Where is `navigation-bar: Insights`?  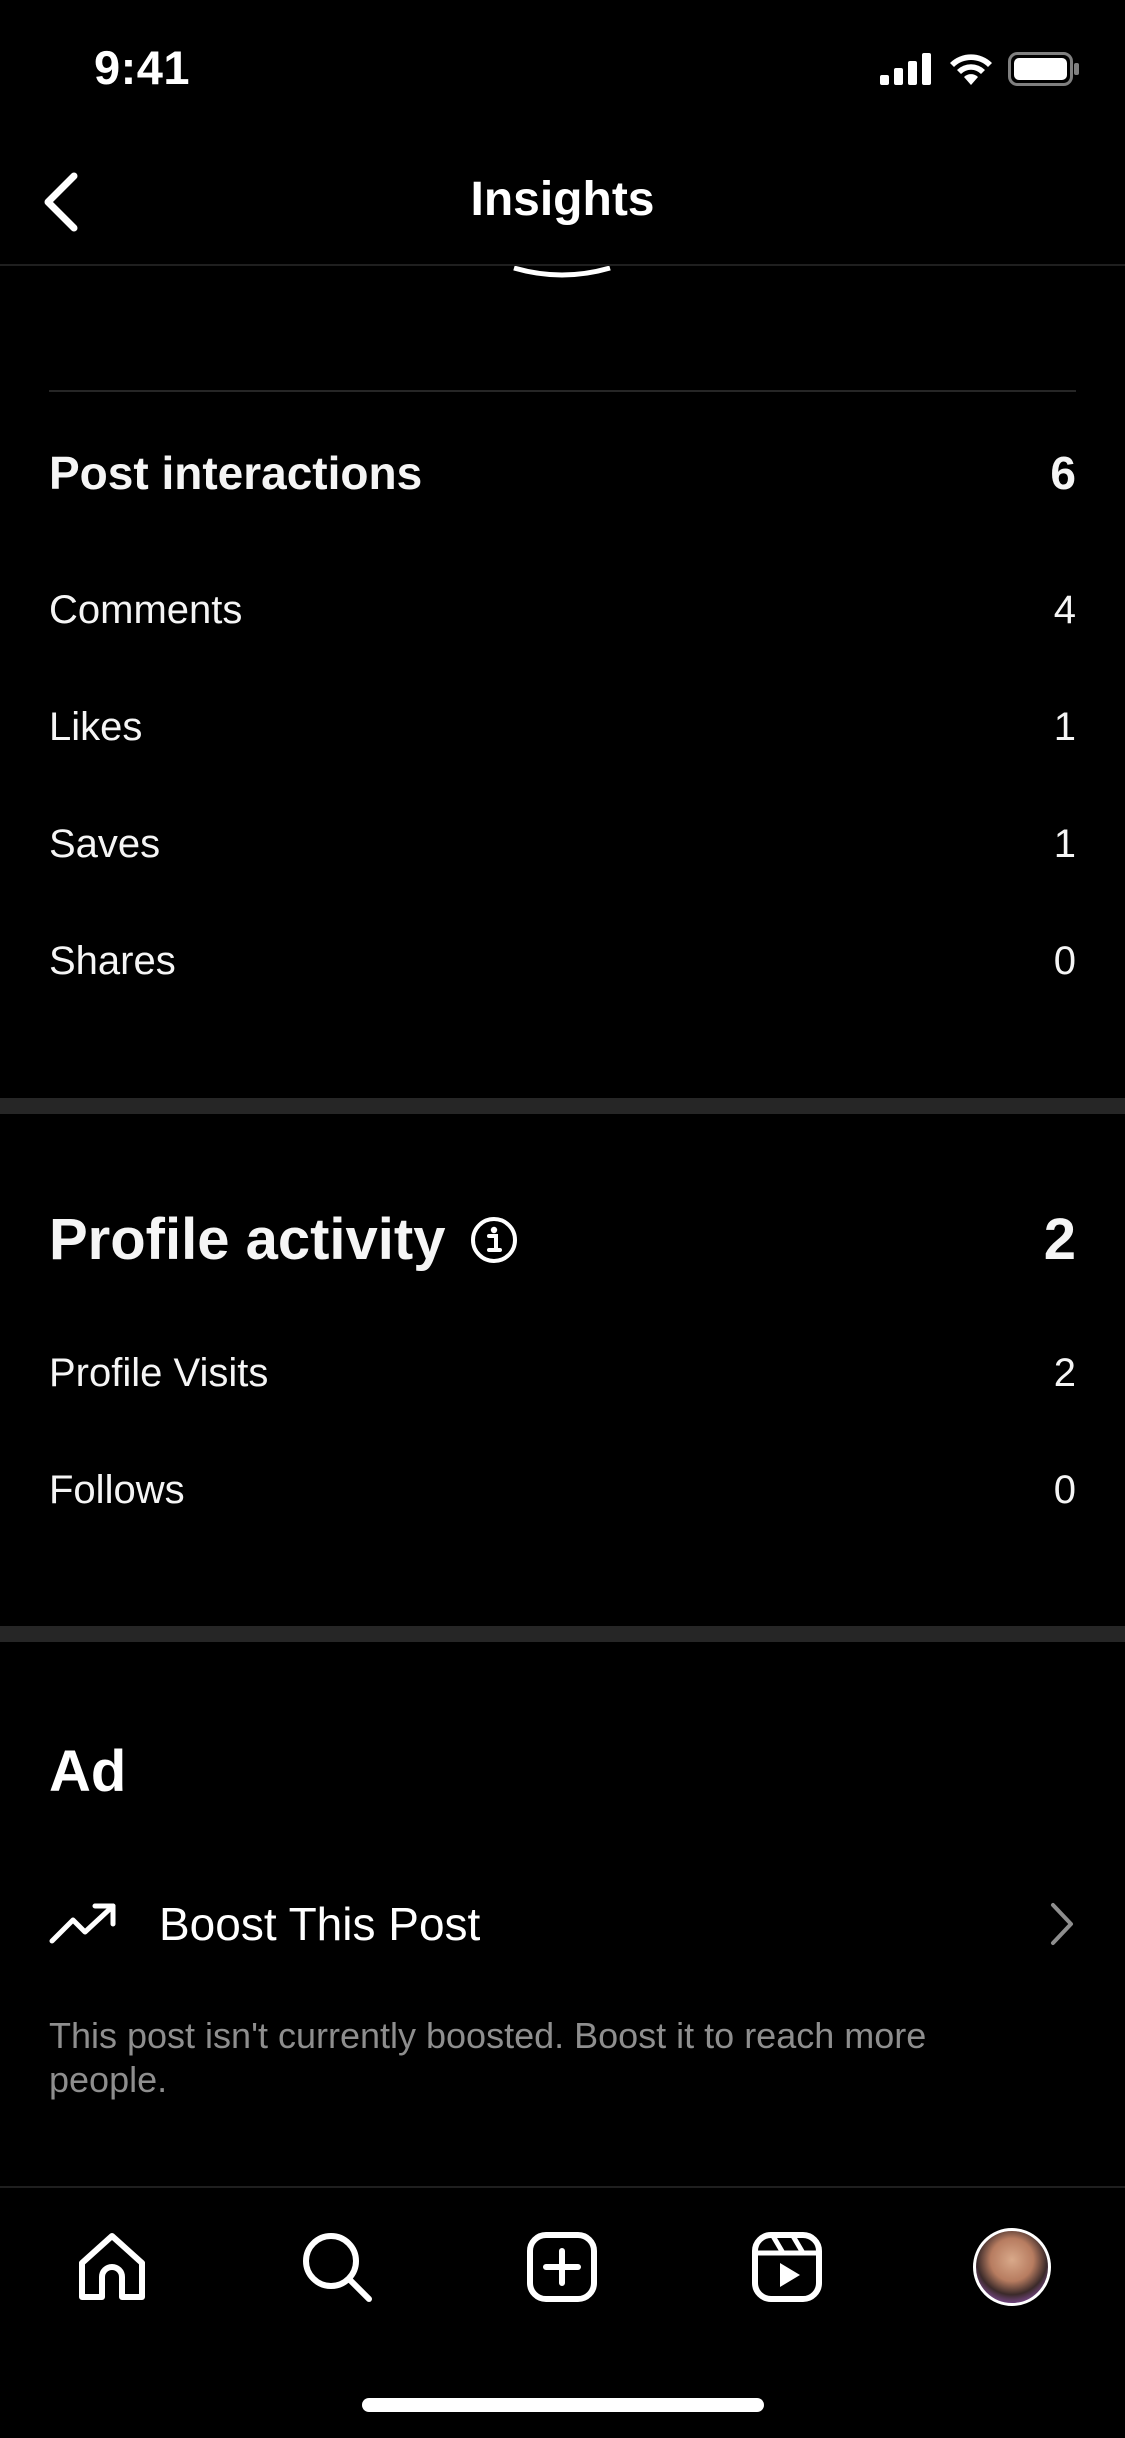
navigation-bar: Insights is located at coordinates (562, 203).